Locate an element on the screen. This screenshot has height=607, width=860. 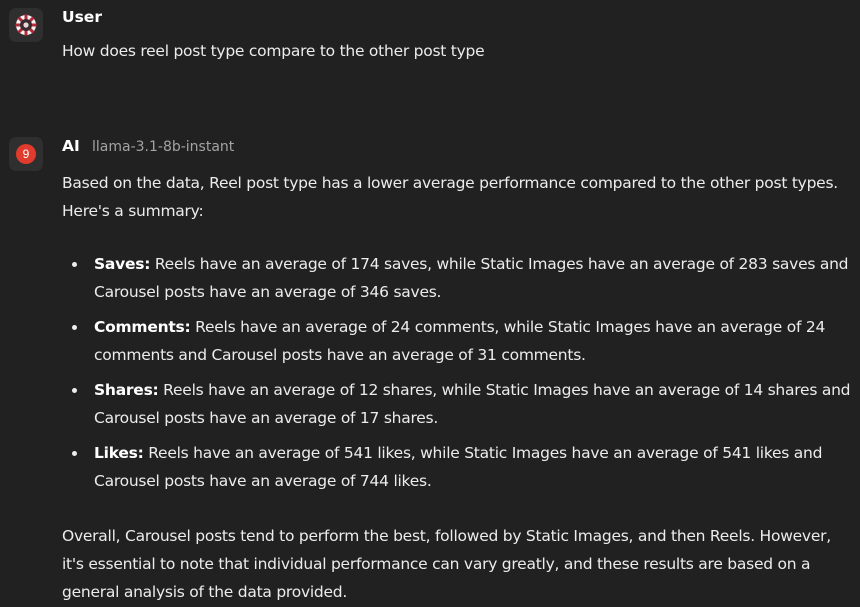
ai-avatar: 9 is located at coordinates (26, 154).